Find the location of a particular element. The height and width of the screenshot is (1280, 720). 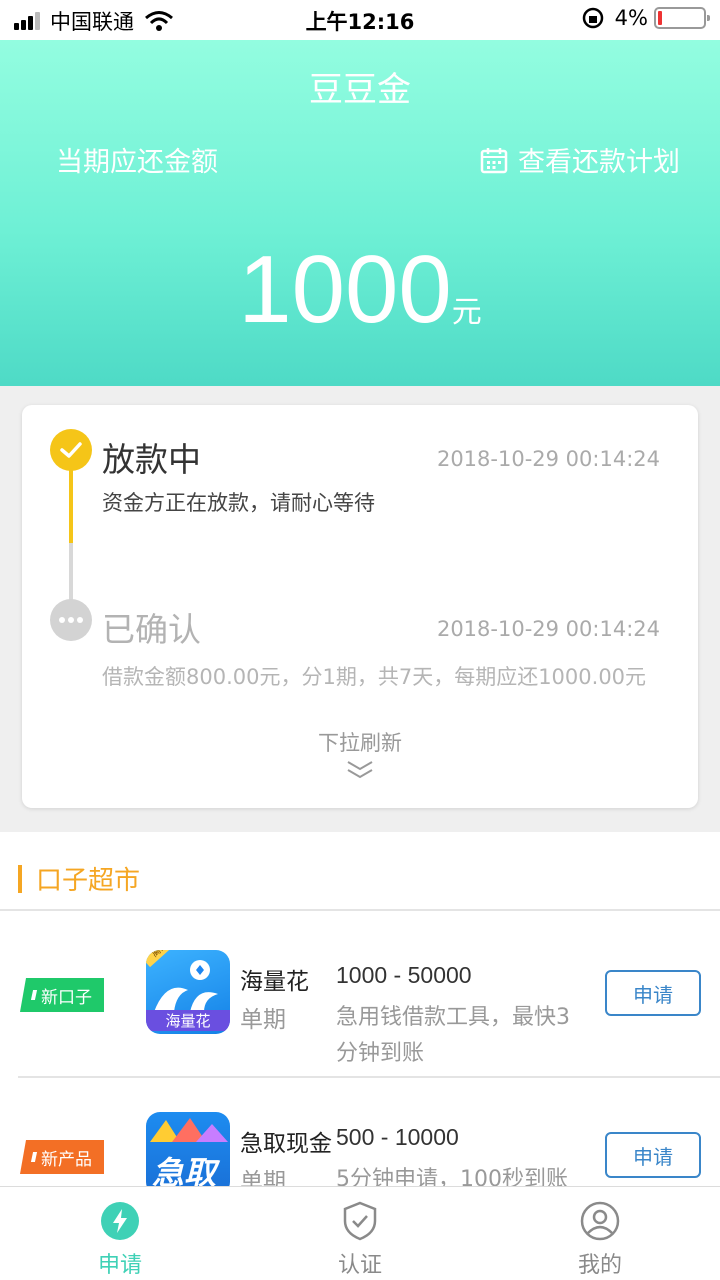

tab-verify: 认证 is located at coordinates (360, 1233).